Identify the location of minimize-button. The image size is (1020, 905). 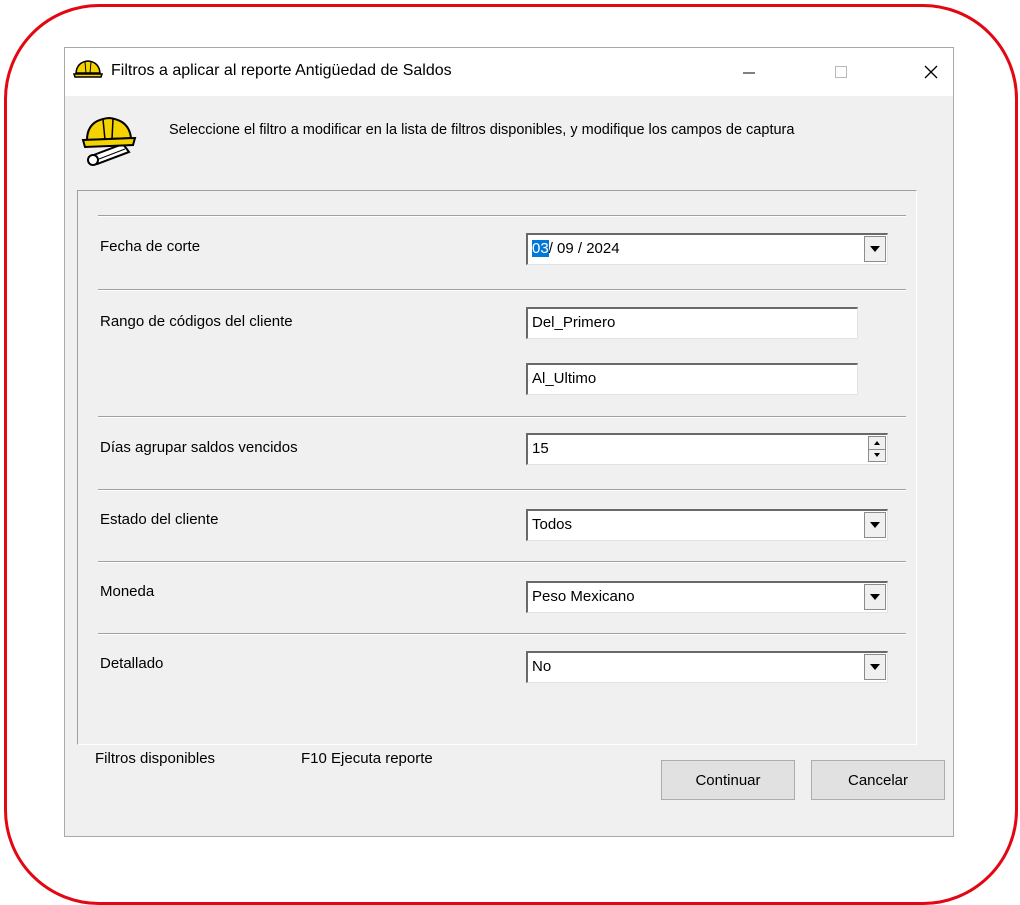
(749, 72).